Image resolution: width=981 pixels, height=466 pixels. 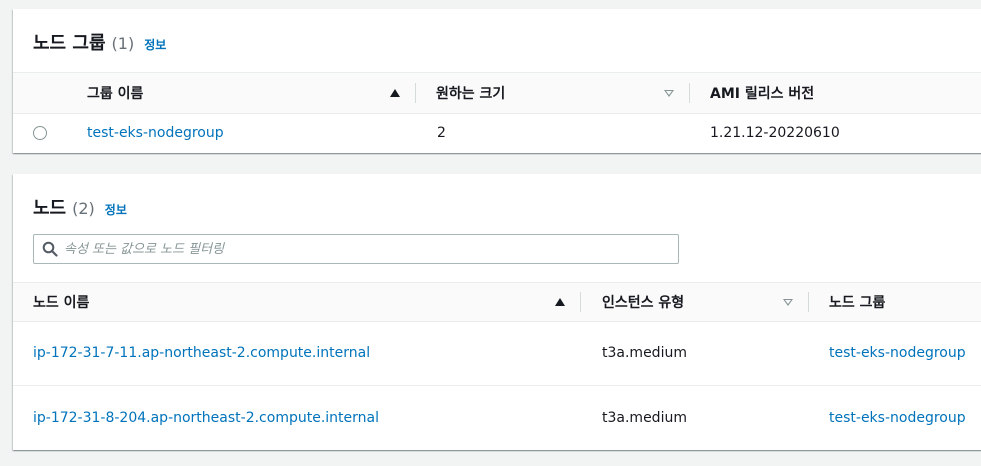 I want to click on node-filter-input, so click(x=364, y=249).